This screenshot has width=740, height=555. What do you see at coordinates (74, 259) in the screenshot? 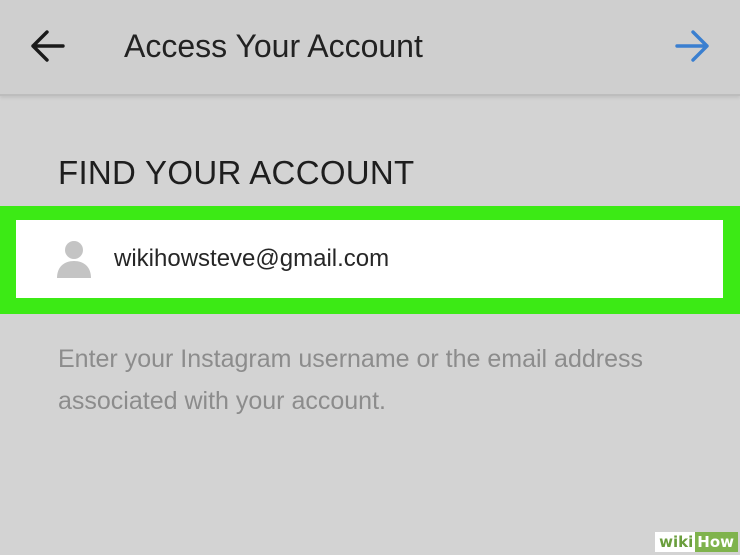
I see `user-icon` at bounding box center [74, 259].